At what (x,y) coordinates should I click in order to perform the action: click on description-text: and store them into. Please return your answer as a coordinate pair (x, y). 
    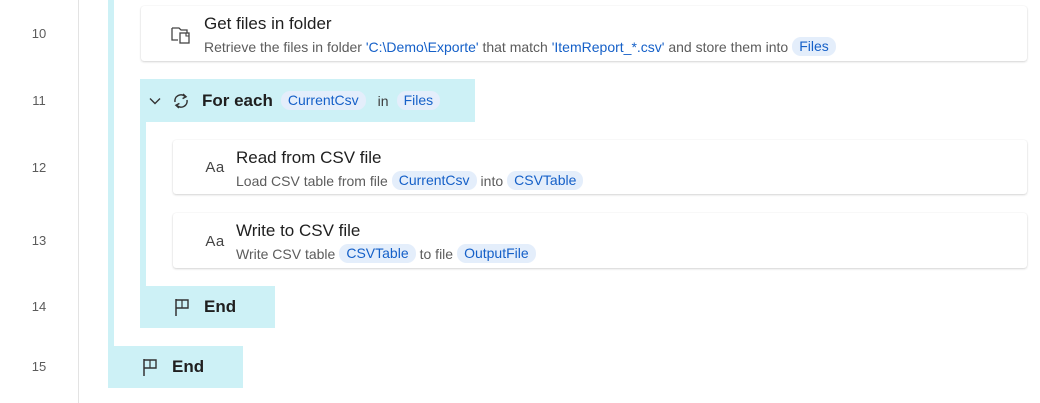
    Looking at the image, I should click on (726, 46).